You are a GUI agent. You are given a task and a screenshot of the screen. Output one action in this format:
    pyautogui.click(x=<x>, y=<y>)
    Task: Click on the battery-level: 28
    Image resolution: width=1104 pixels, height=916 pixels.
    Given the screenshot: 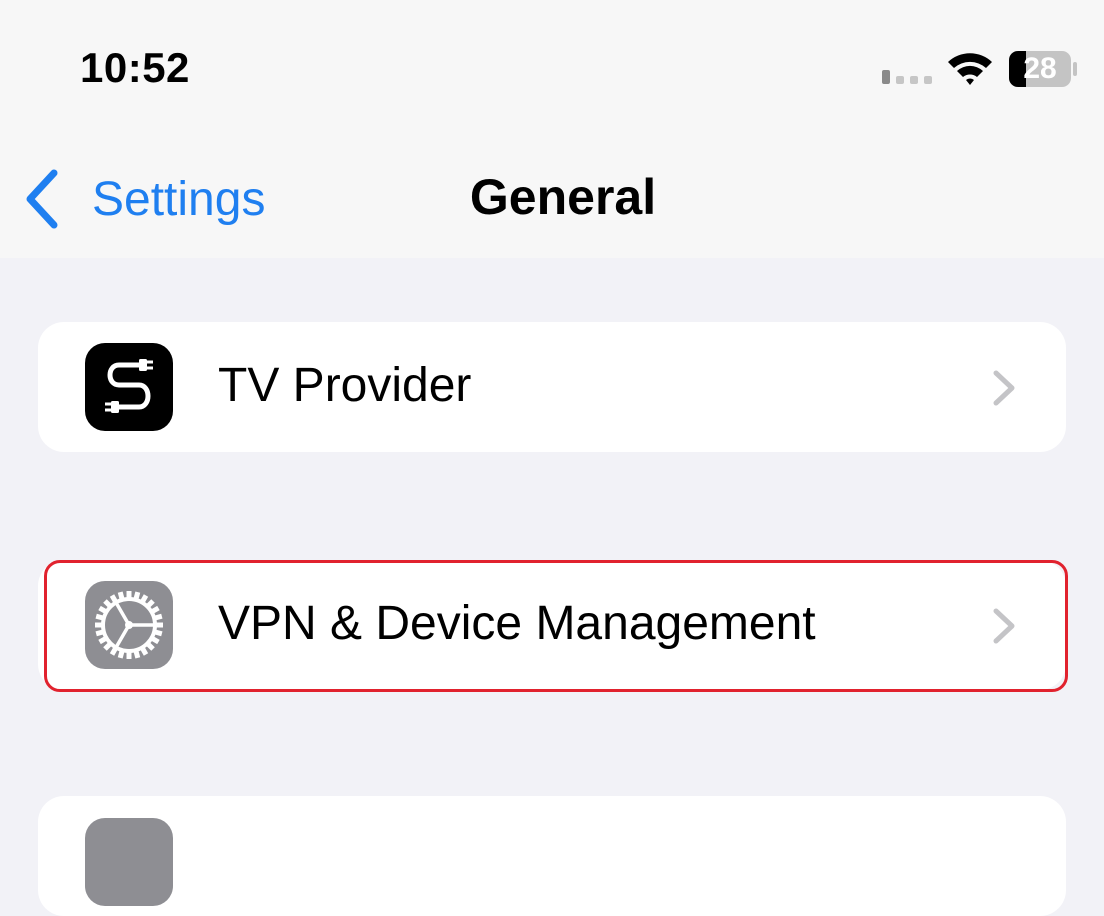 What is the action you would take?
    pyautogui.click(x=1040, y=68)
    